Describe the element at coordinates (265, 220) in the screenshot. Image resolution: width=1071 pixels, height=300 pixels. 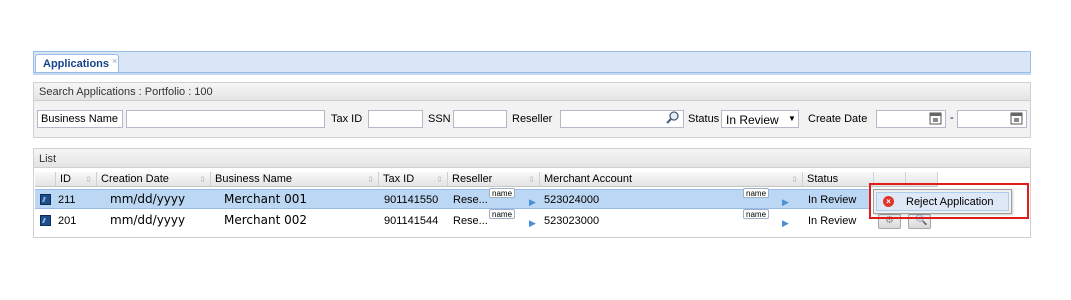
I see `cell-business-name: Merchant 002` at that location.